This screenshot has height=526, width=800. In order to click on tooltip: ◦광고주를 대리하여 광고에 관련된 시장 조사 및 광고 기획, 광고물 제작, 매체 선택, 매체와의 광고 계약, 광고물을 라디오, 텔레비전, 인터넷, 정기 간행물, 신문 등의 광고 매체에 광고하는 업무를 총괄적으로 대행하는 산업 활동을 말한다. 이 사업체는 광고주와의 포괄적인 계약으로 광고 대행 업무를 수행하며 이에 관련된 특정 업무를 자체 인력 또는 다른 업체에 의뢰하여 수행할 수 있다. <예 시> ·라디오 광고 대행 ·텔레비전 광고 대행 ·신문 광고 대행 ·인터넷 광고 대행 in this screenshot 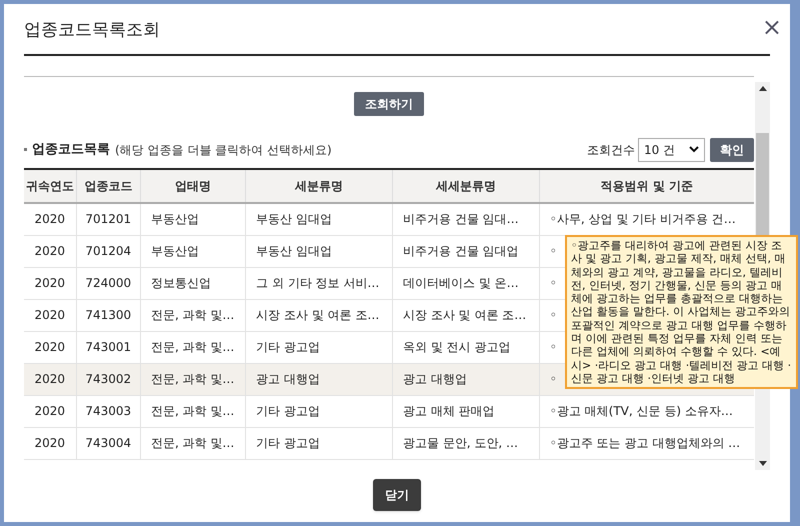, I will do `click(681, 312)`.